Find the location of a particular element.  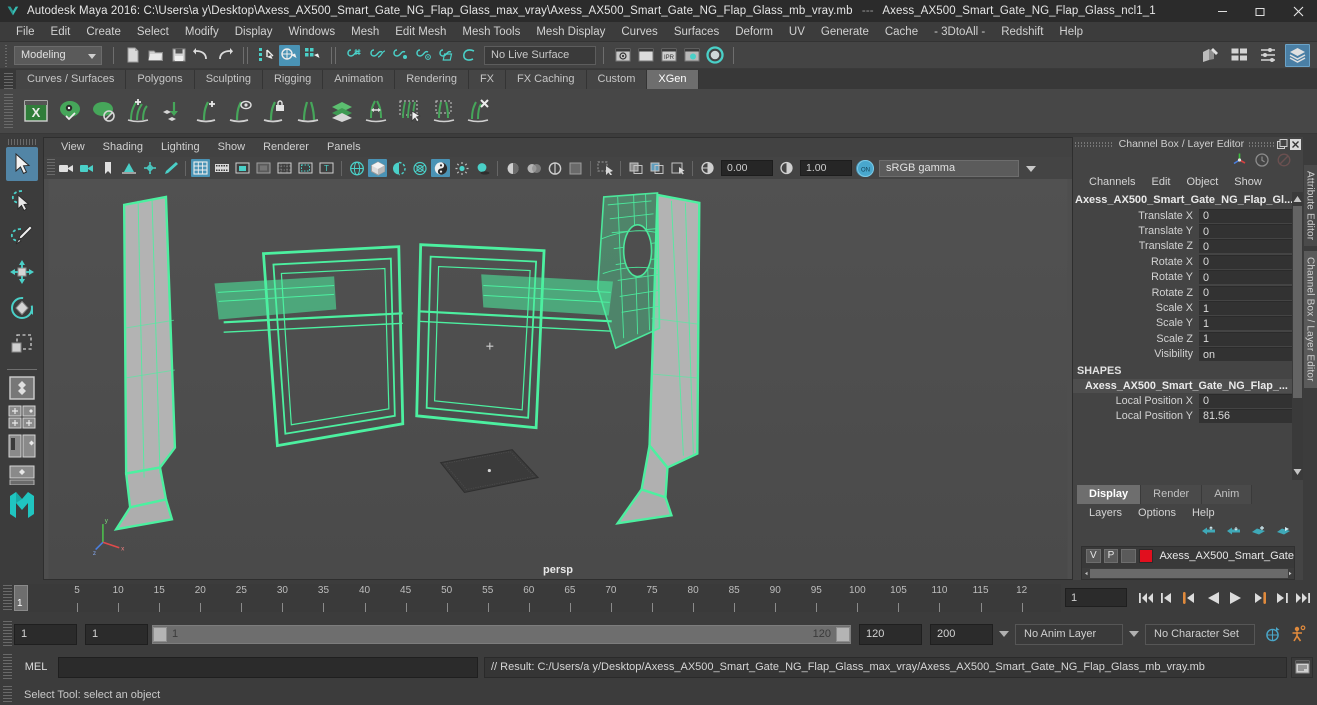

exposure-field: 0.00 is located at coordinates (747, 168).